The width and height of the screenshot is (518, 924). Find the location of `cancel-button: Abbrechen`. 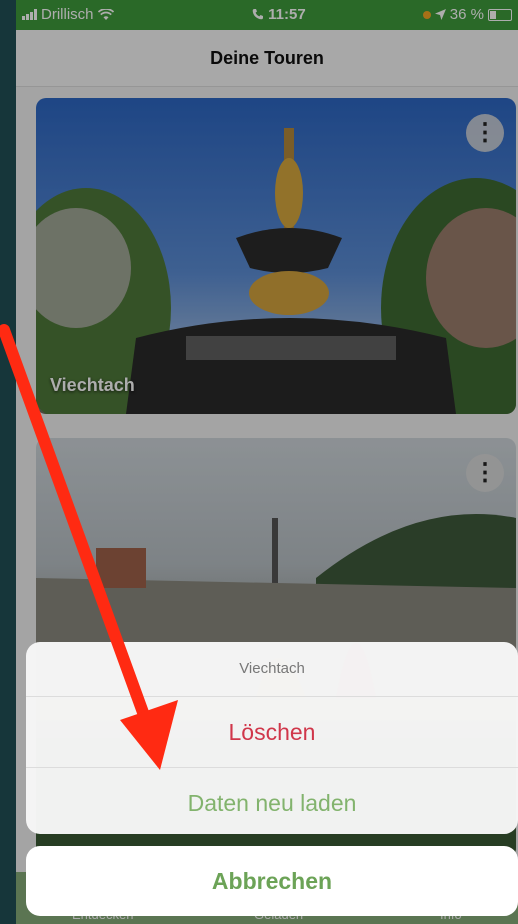

cancel-button: Abbrechen is located at coordinates (272, 881).